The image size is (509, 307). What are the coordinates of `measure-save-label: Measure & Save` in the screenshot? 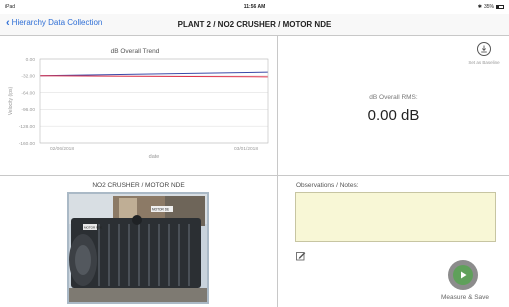 It's located at (465, 297).